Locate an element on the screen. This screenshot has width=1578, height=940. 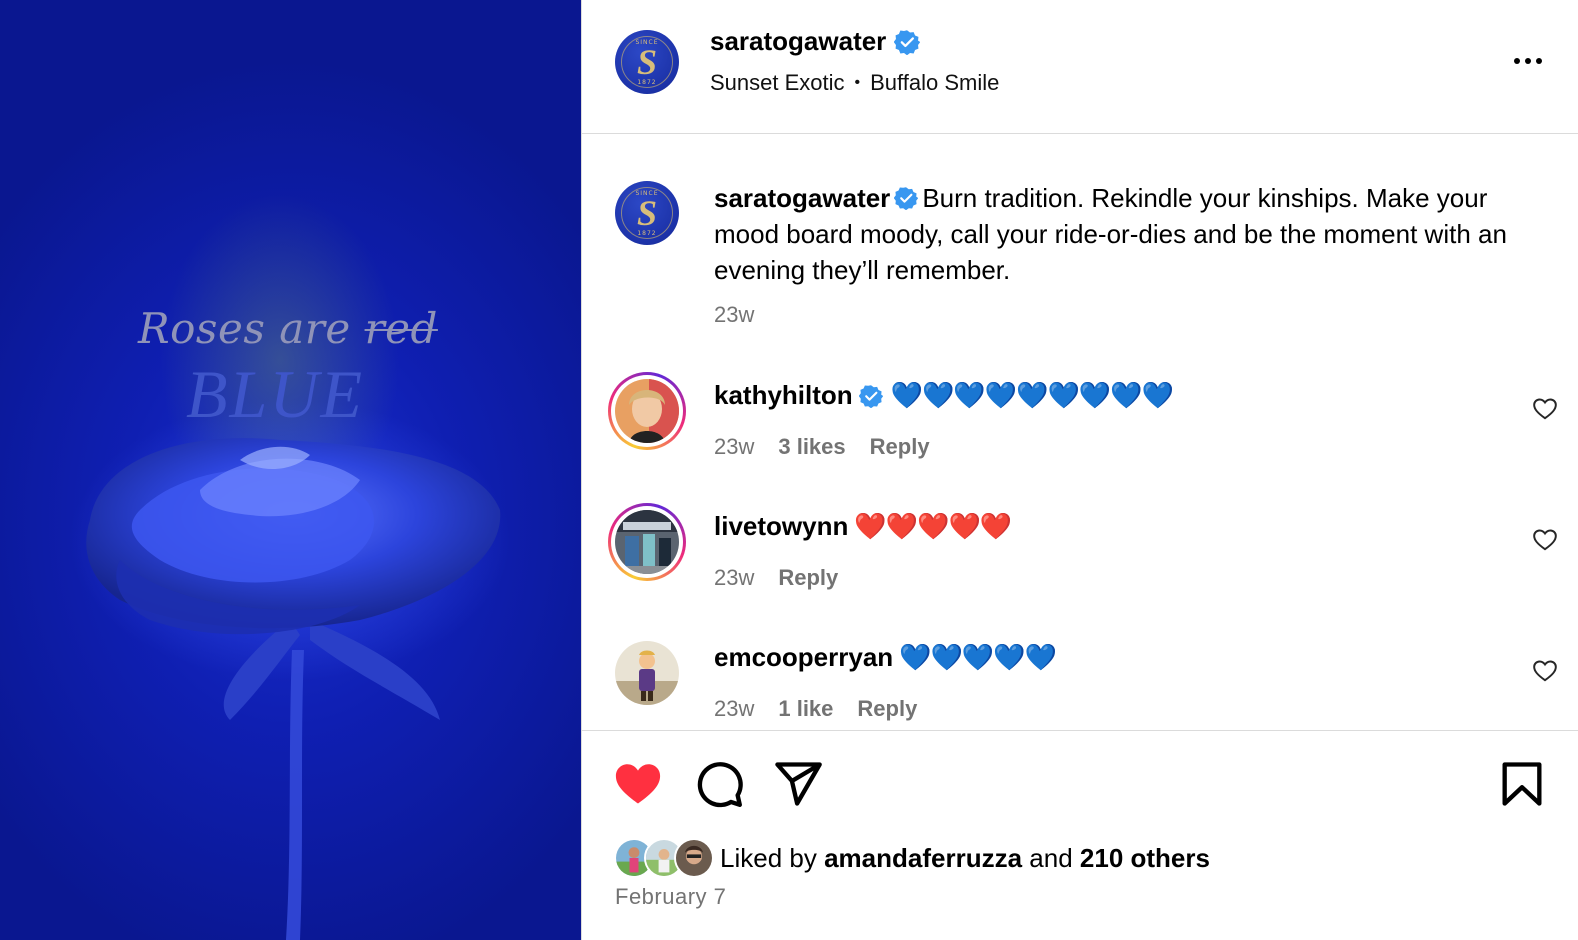
media-headline: Roses are red is located at coordinates (288, 328).